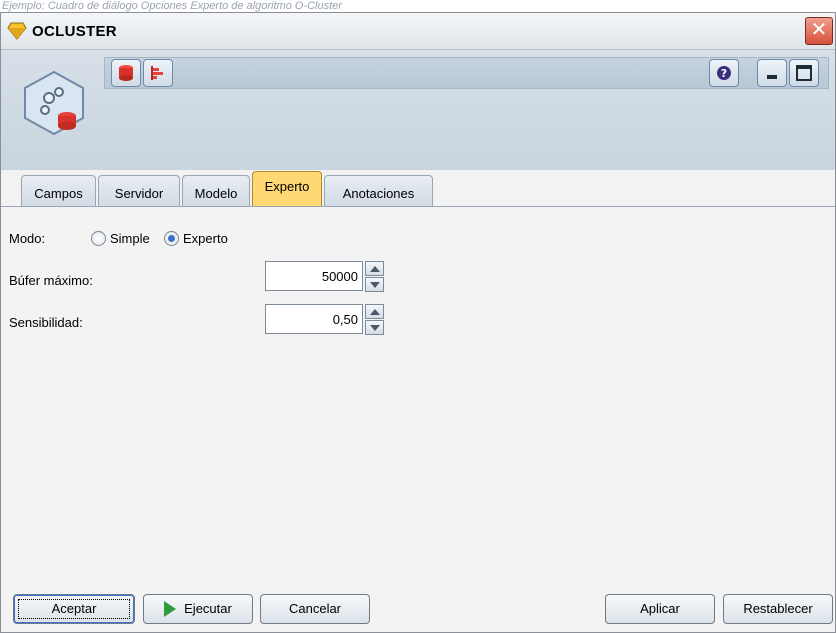 This screenshot has width=836, height=633. I want to click on minimize-icon, so click(772, 77).